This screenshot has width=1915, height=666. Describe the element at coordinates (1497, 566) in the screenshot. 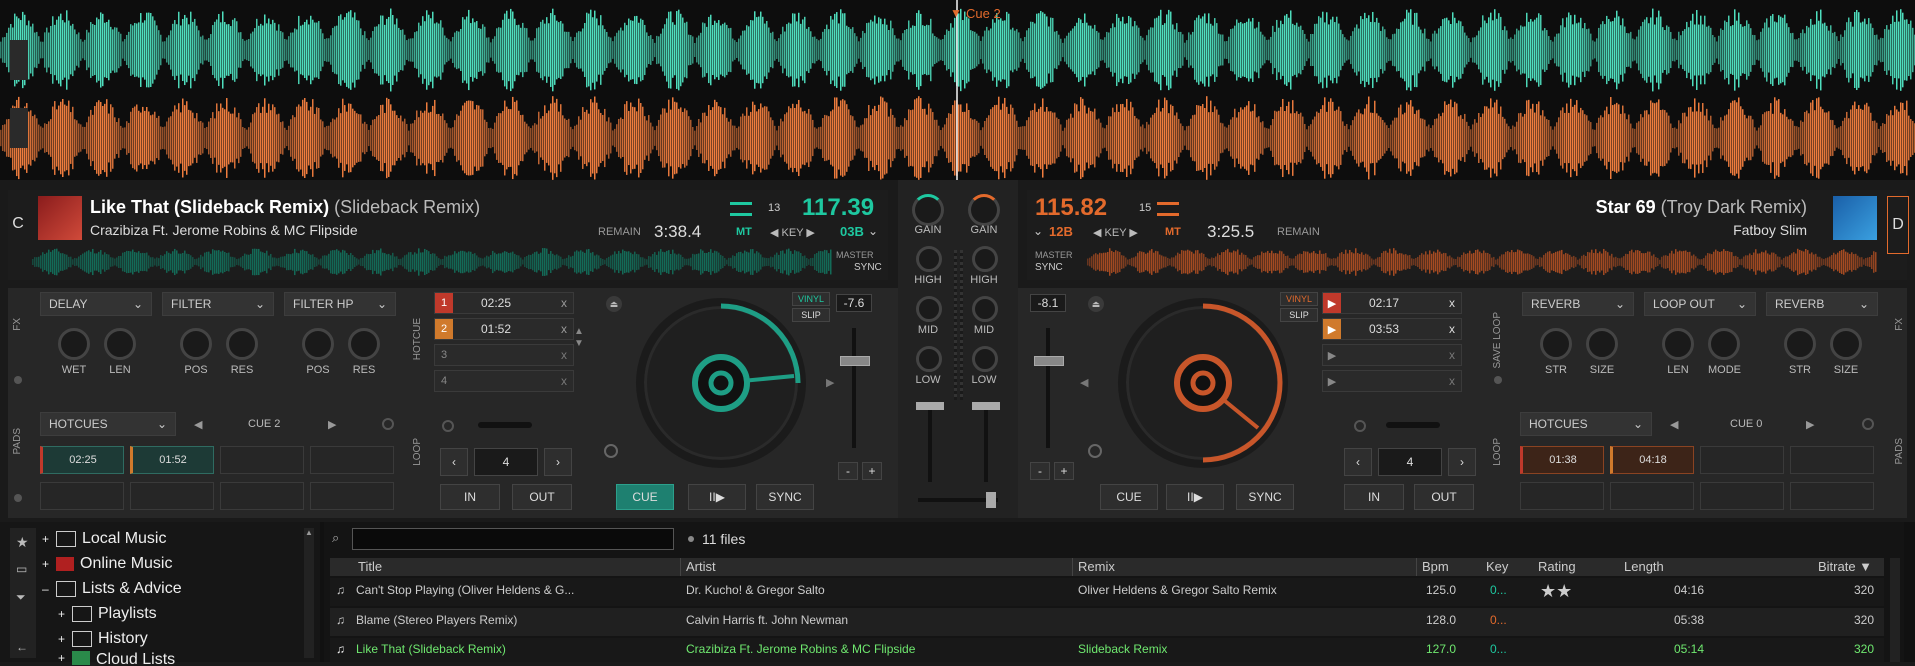

I see `col-key: Key` at that location.